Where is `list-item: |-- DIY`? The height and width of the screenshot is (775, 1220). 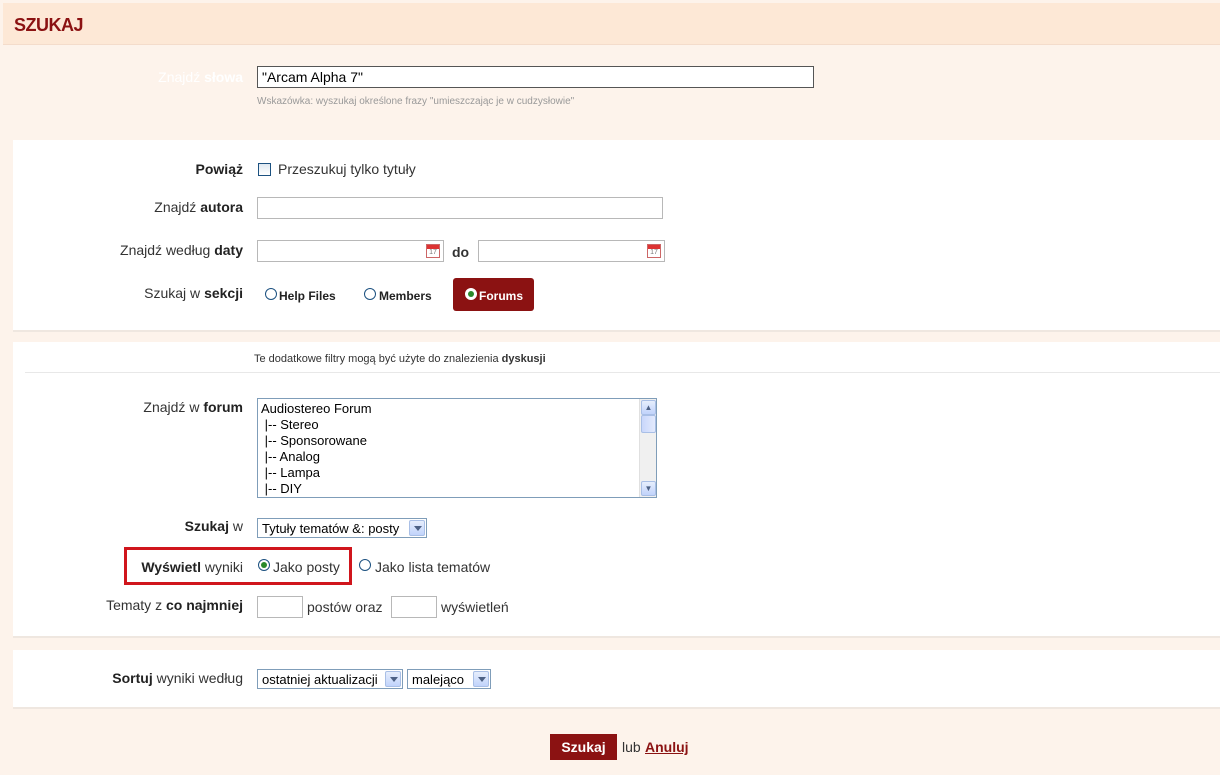
list-item: |-- DIY is located at coordinates (457, 489).